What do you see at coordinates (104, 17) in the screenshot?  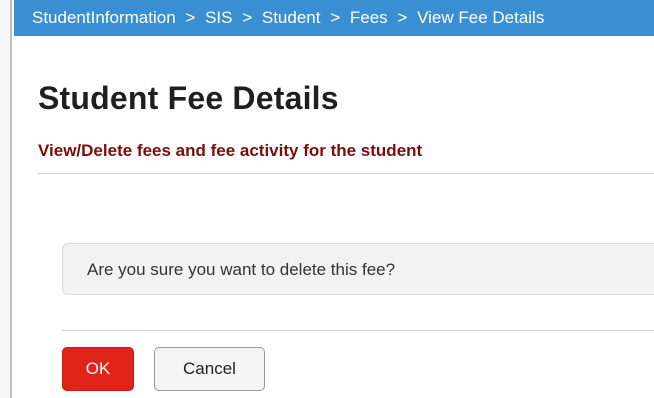 I see `breadcrumb-item-studentinformation: StudentInformation` at bounding box center [104, 17].